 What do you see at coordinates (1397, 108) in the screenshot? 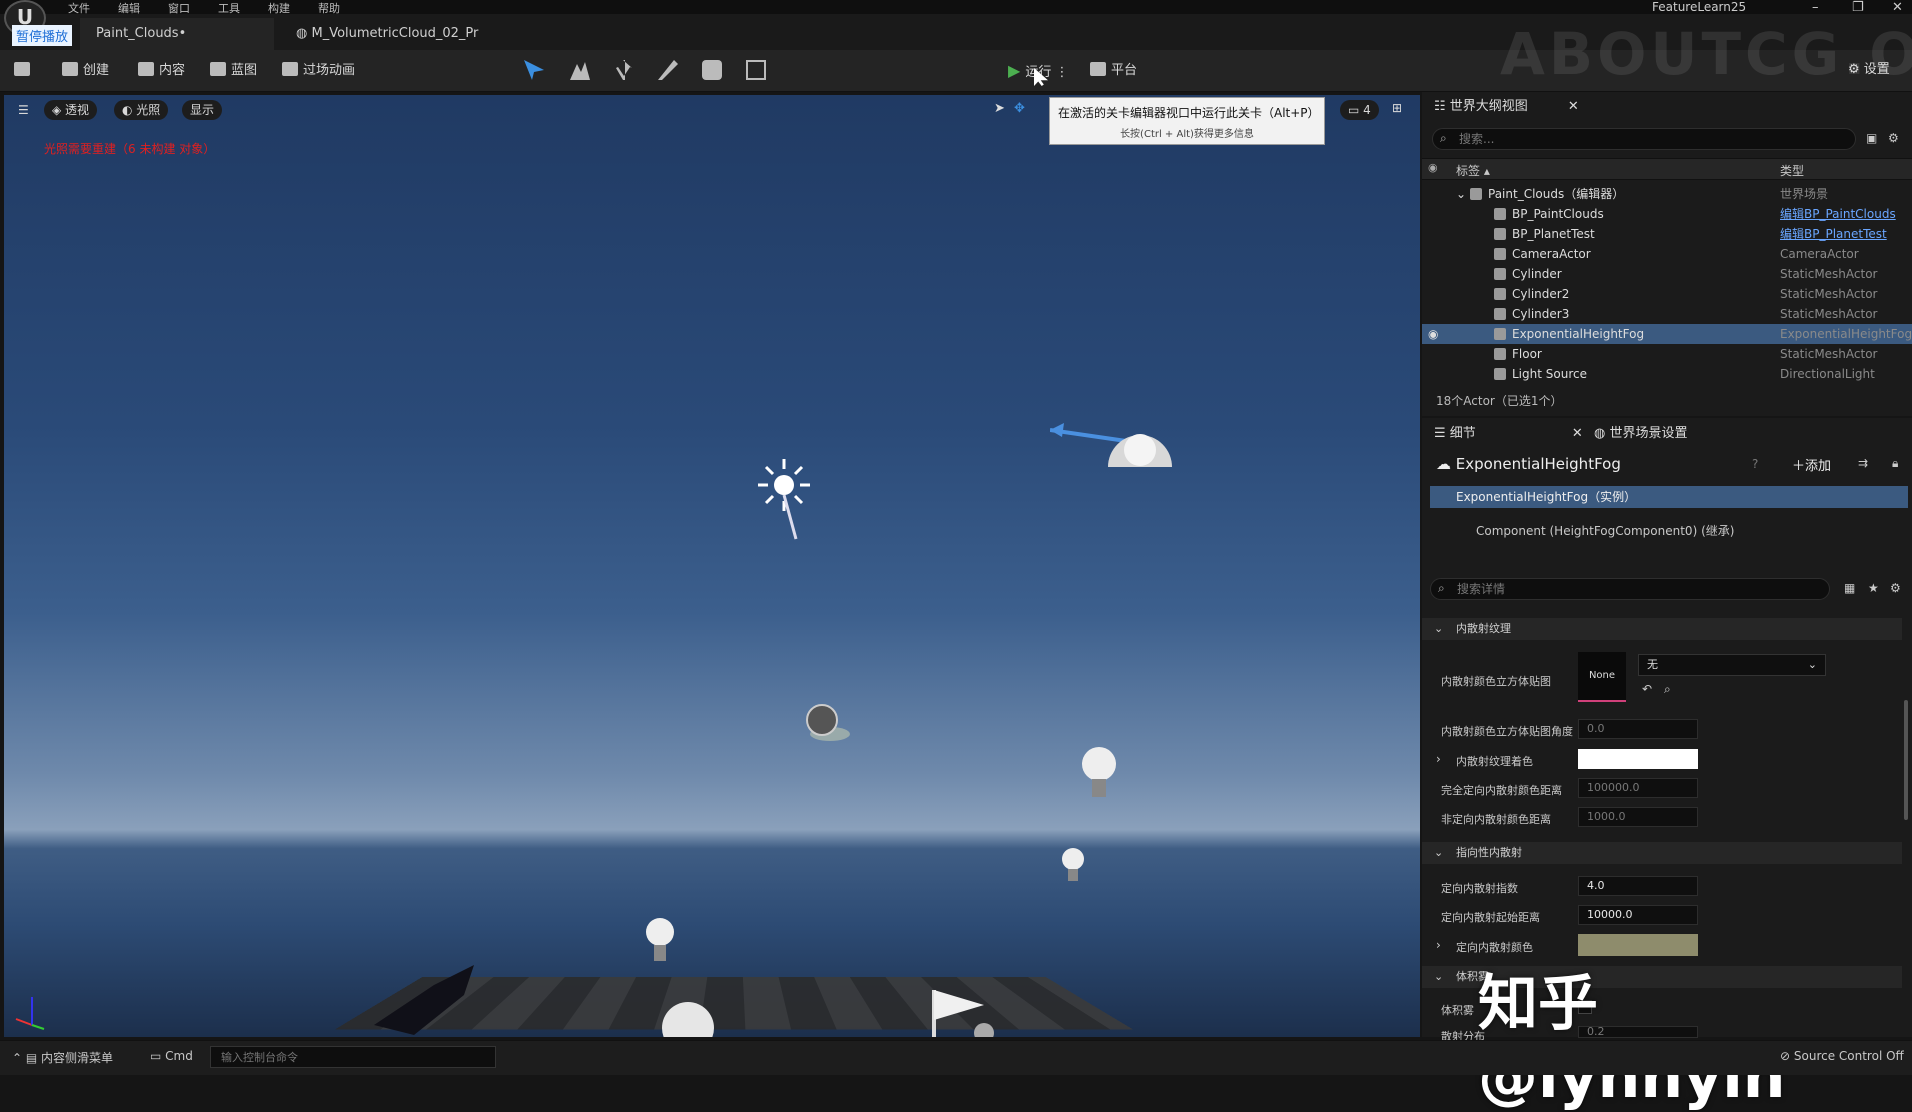
I see `viewport-layout-icon: ⊞` at bounding box center [1397, 108].